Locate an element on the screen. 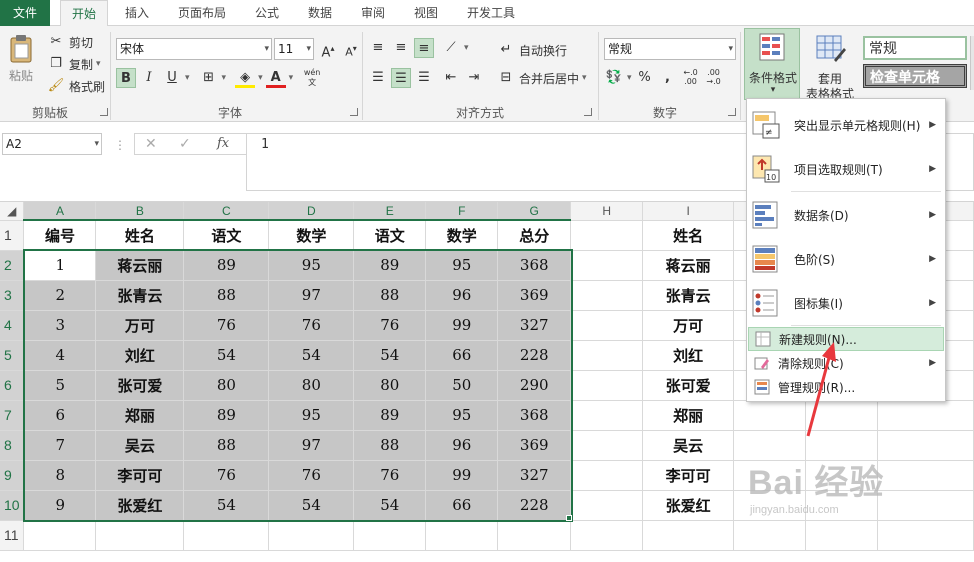 This screenshot has width=974, height=562. cell: 1 is located at coordinates (60, 265).